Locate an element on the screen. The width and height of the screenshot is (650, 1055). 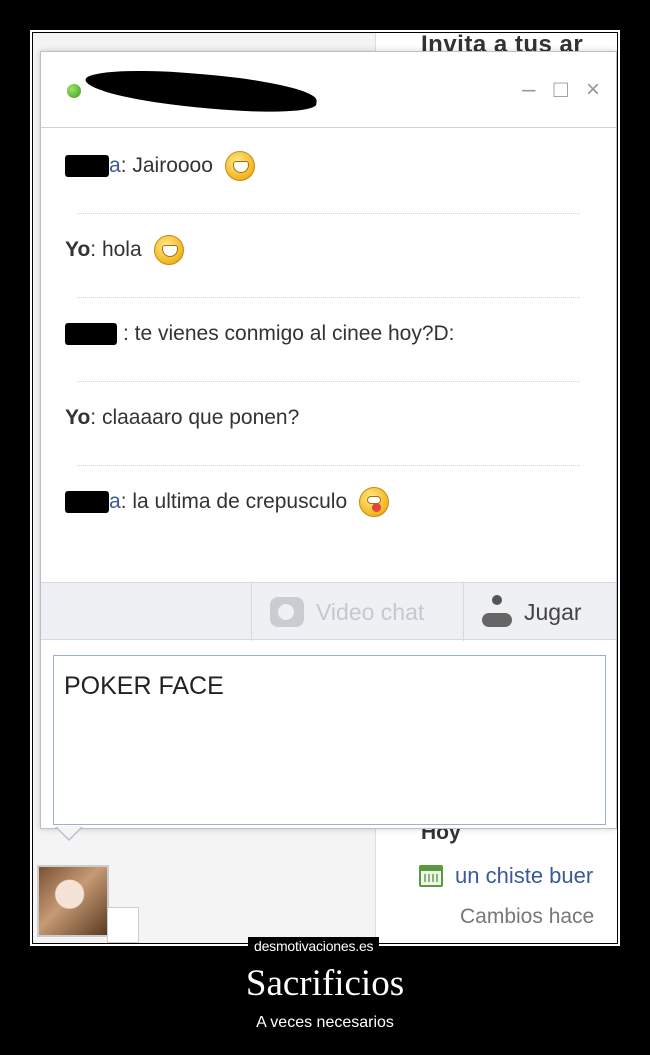
chat-header: – □ × is located at coordinates (328, 90).